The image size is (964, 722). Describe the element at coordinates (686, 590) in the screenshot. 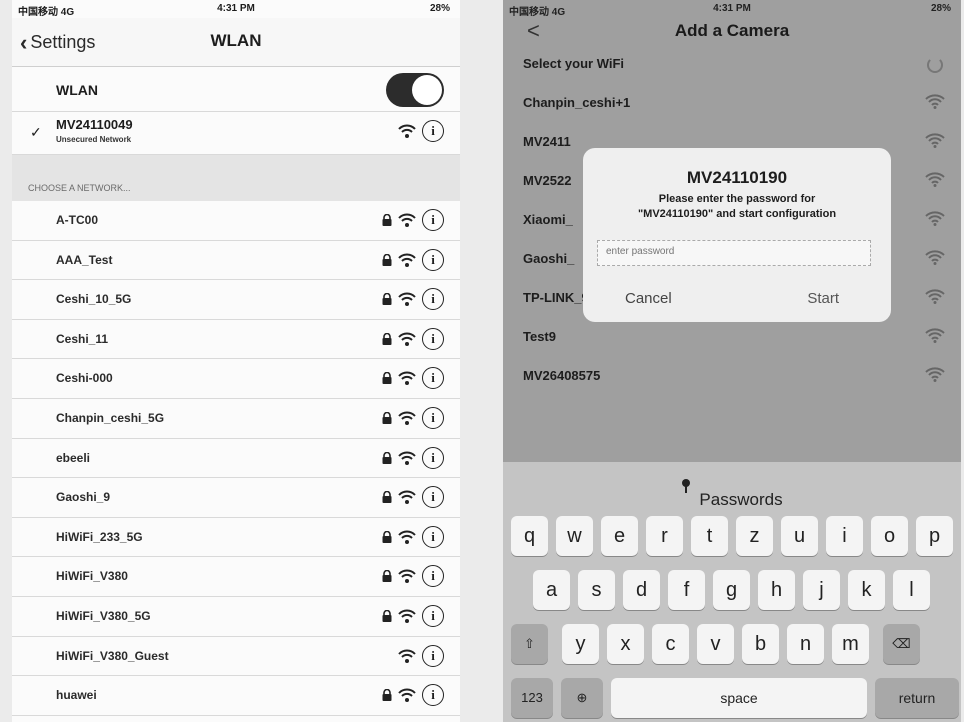

I see `key-f: f` at that location.